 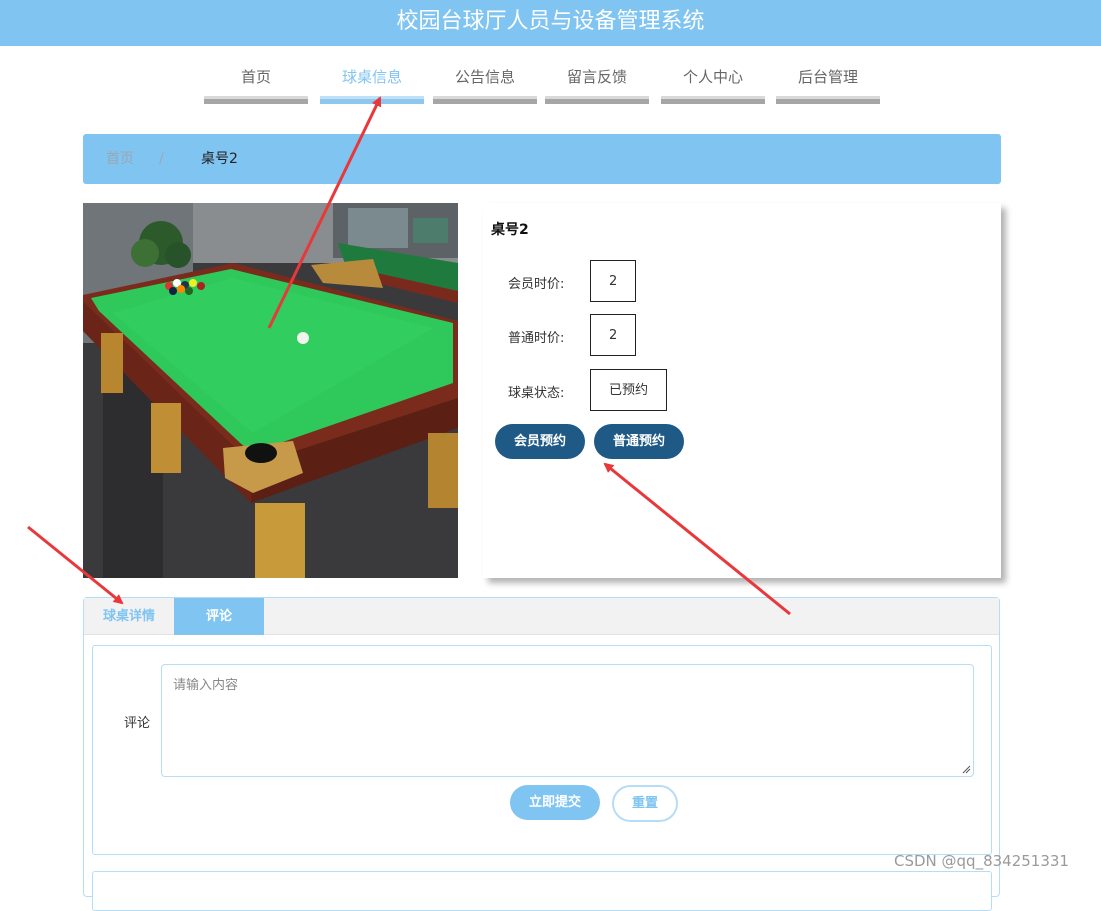 What do you see at coordinates (536, 284) in the screenshot?
I see `member-price-label: 会员时价:` at bounding box center [536, 284].